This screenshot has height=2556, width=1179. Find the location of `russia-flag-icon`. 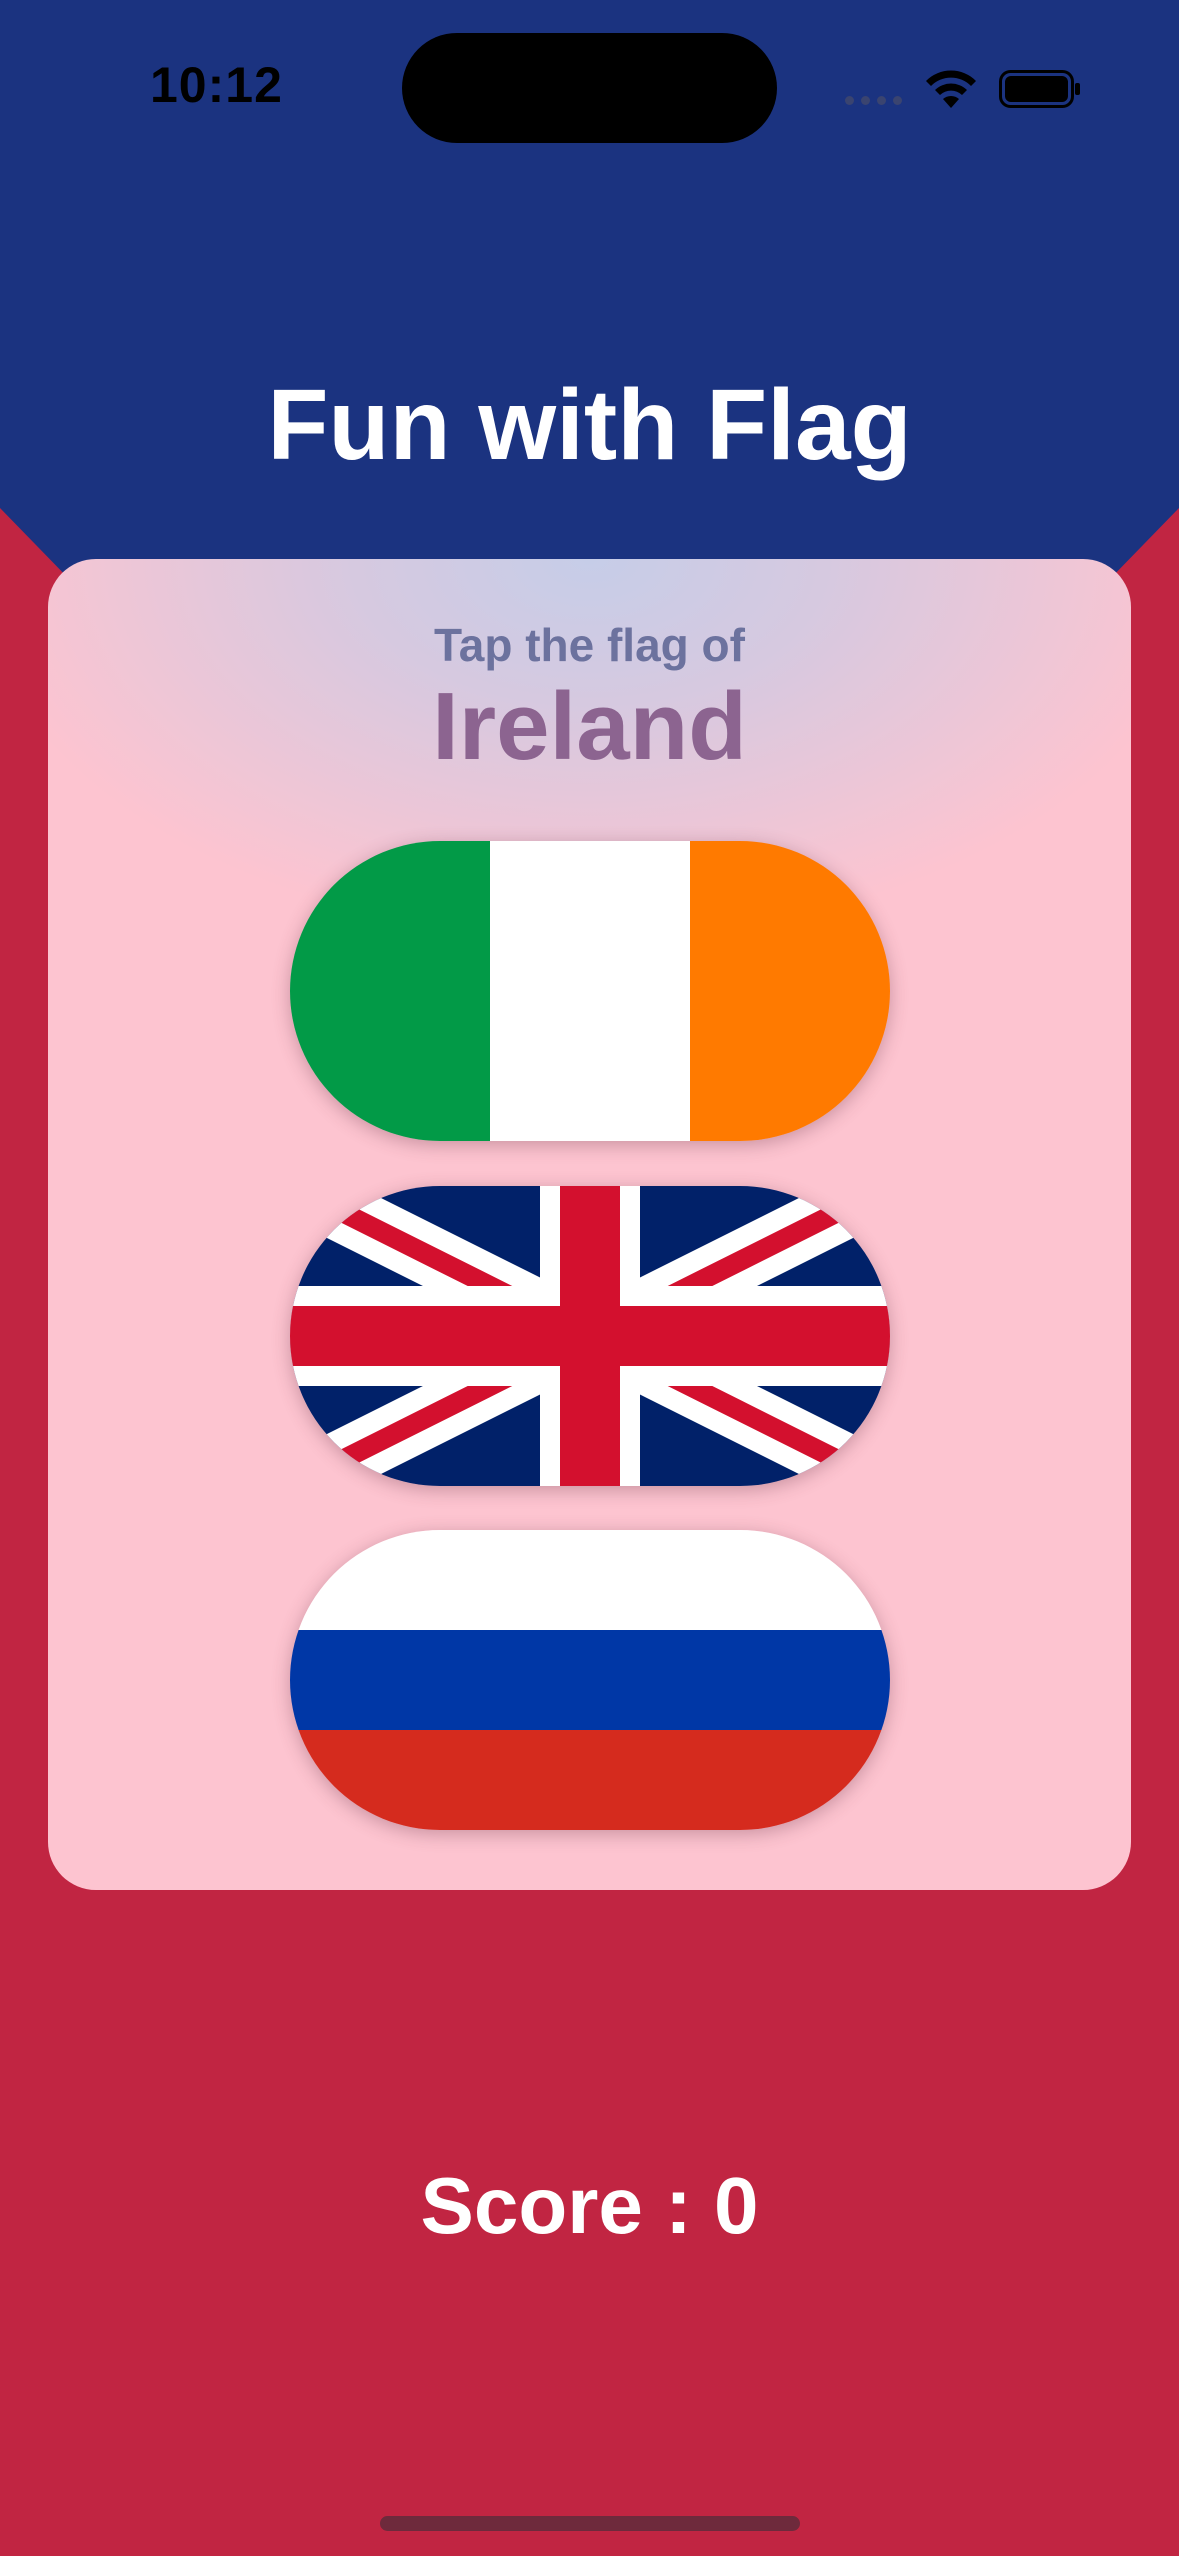

russia-flag-icon is located at coordinates (590, 1680).